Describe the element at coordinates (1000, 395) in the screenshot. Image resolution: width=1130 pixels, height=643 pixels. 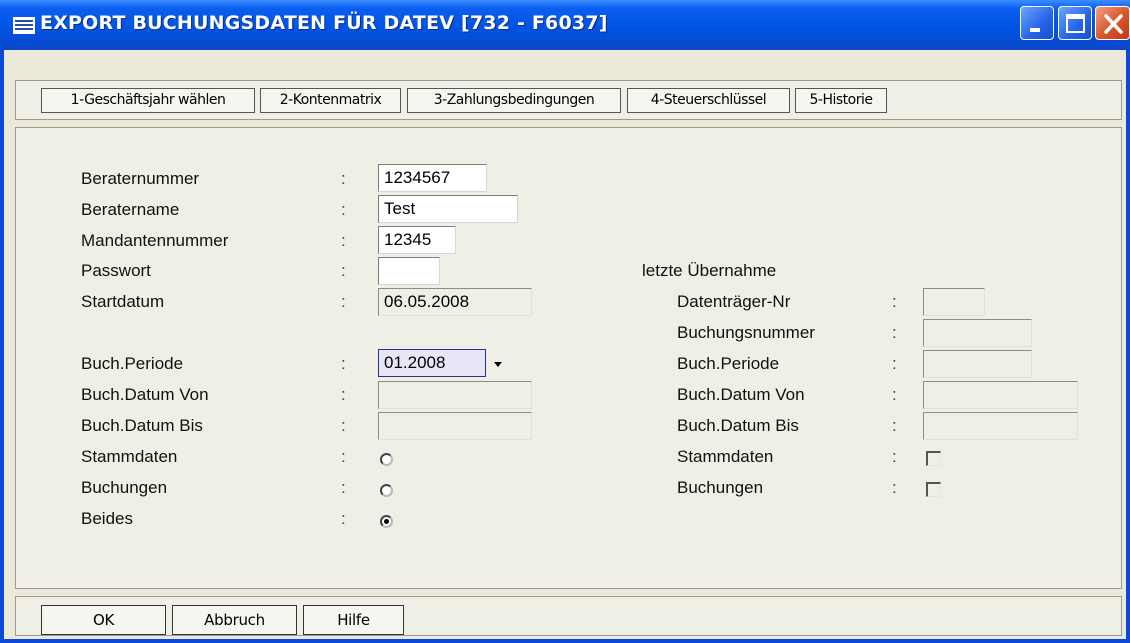
I see `last-buch-datum-von-field` at that location.